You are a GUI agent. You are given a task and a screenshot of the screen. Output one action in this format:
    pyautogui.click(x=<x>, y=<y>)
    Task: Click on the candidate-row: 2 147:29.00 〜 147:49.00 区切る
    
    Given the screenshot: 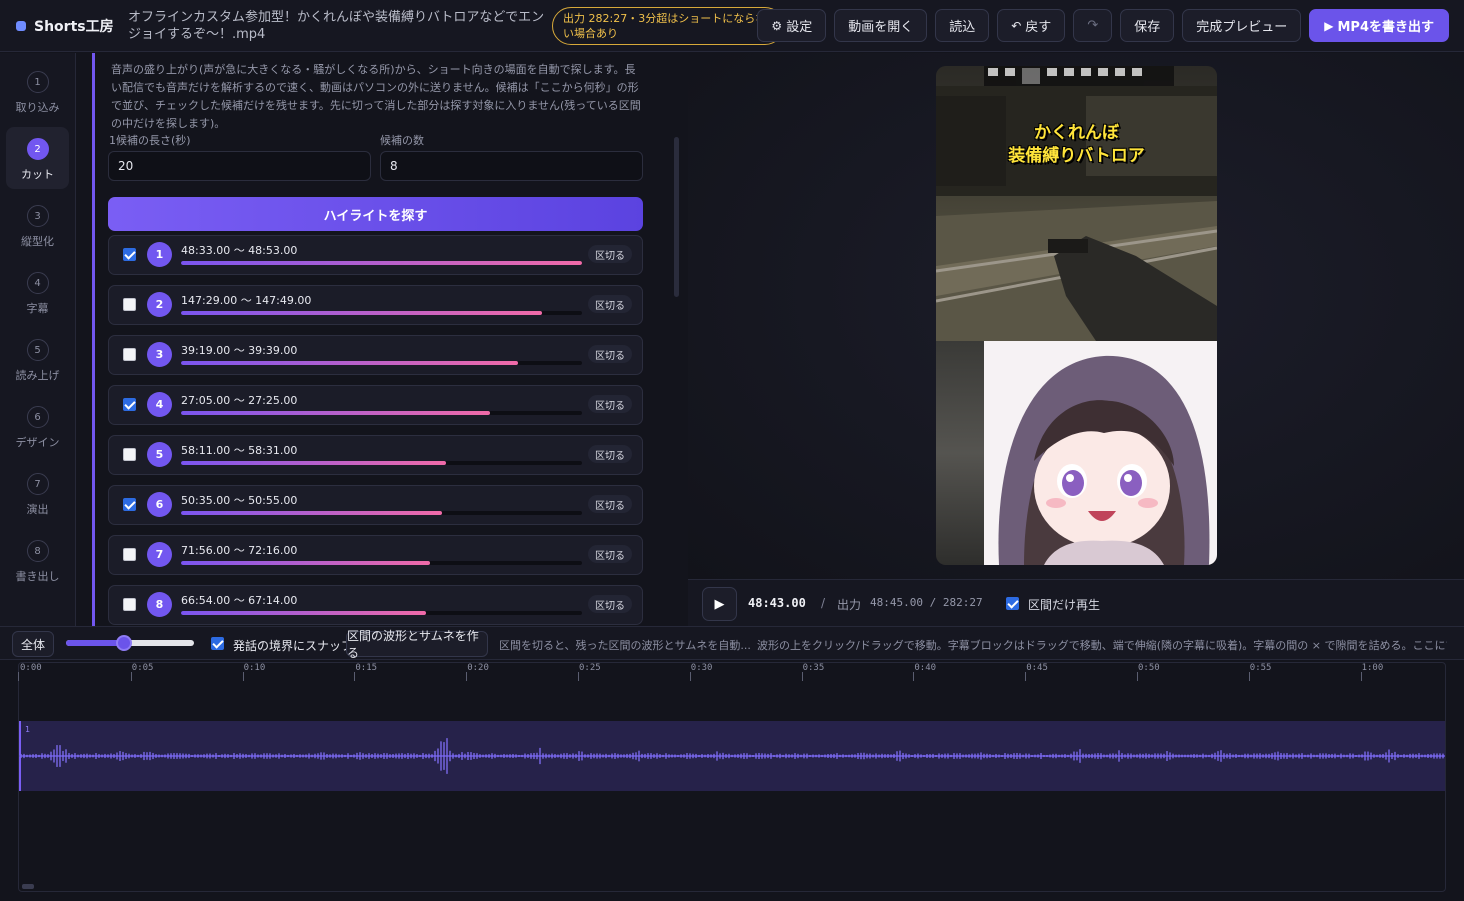 What is the action you would take?
    pyautogui.click(x=375, y=305)
    